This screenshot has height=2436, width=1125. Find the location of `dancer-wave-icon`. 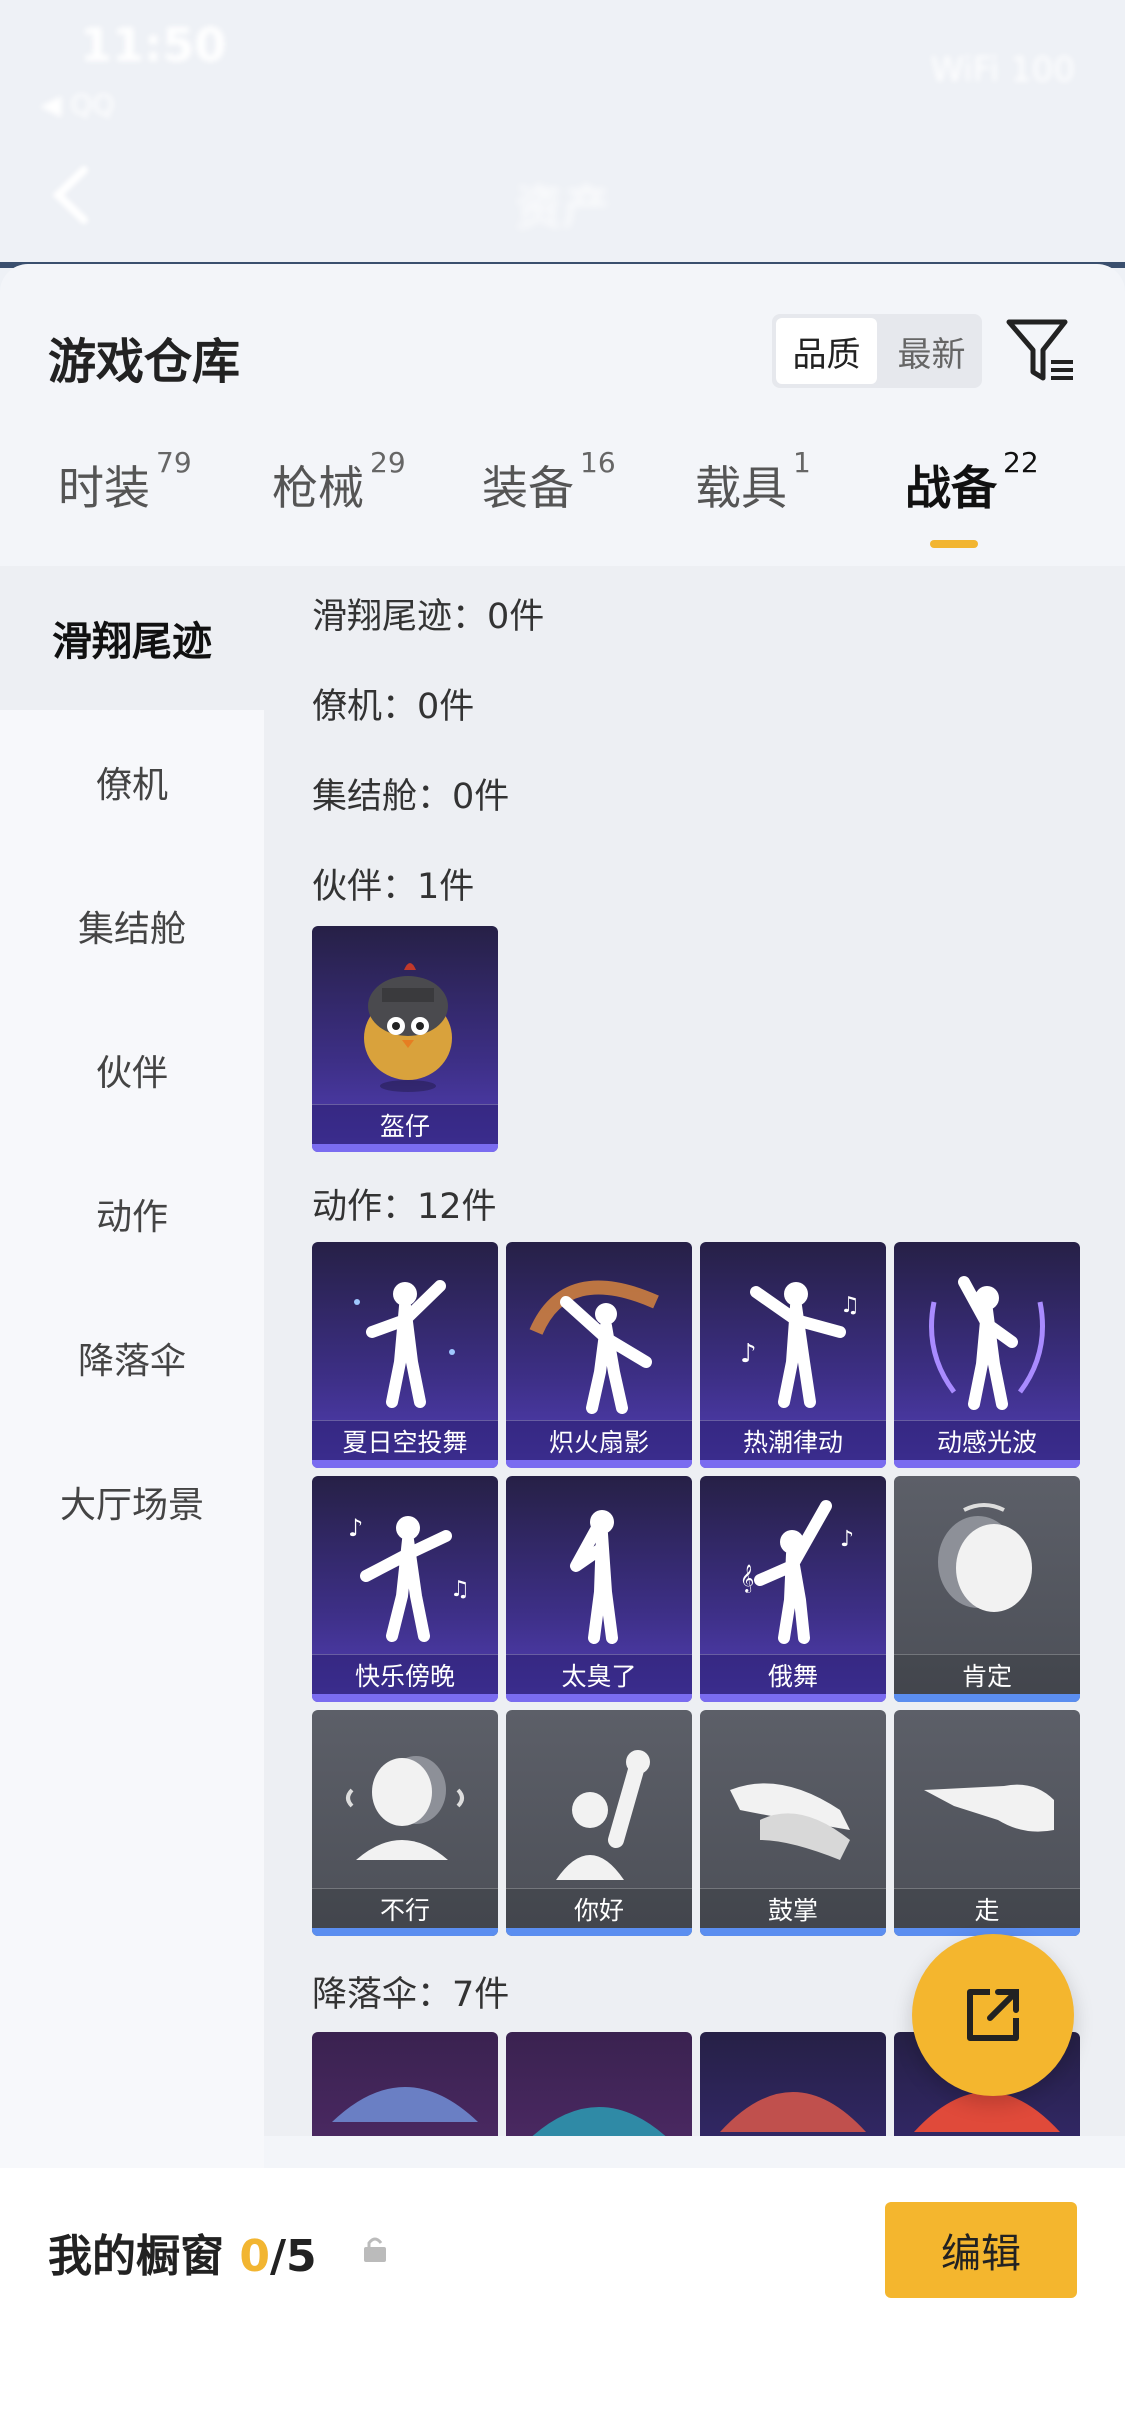

dancer-wave-icon is located at coordinates (987, 1331).